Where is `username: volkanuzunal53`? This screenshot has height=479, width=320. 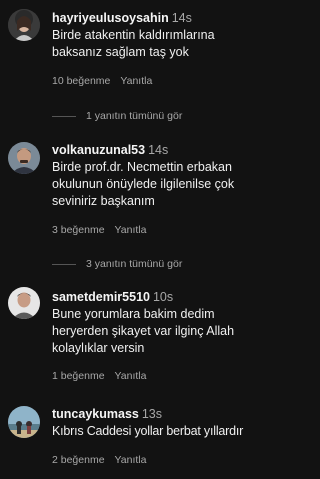 username: volkanuzunal53 is located at coordinates (98, 150).